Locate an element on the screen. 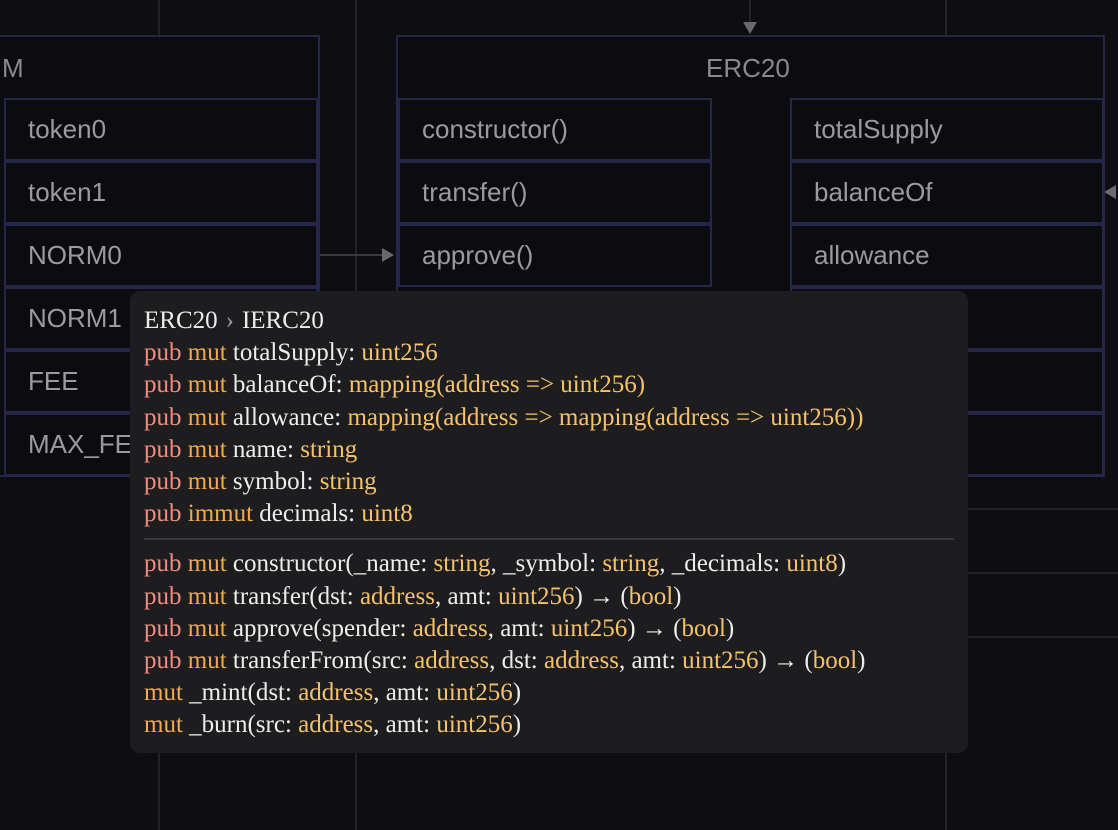  signature-token: decimals: is located at coordinates (307, 514).